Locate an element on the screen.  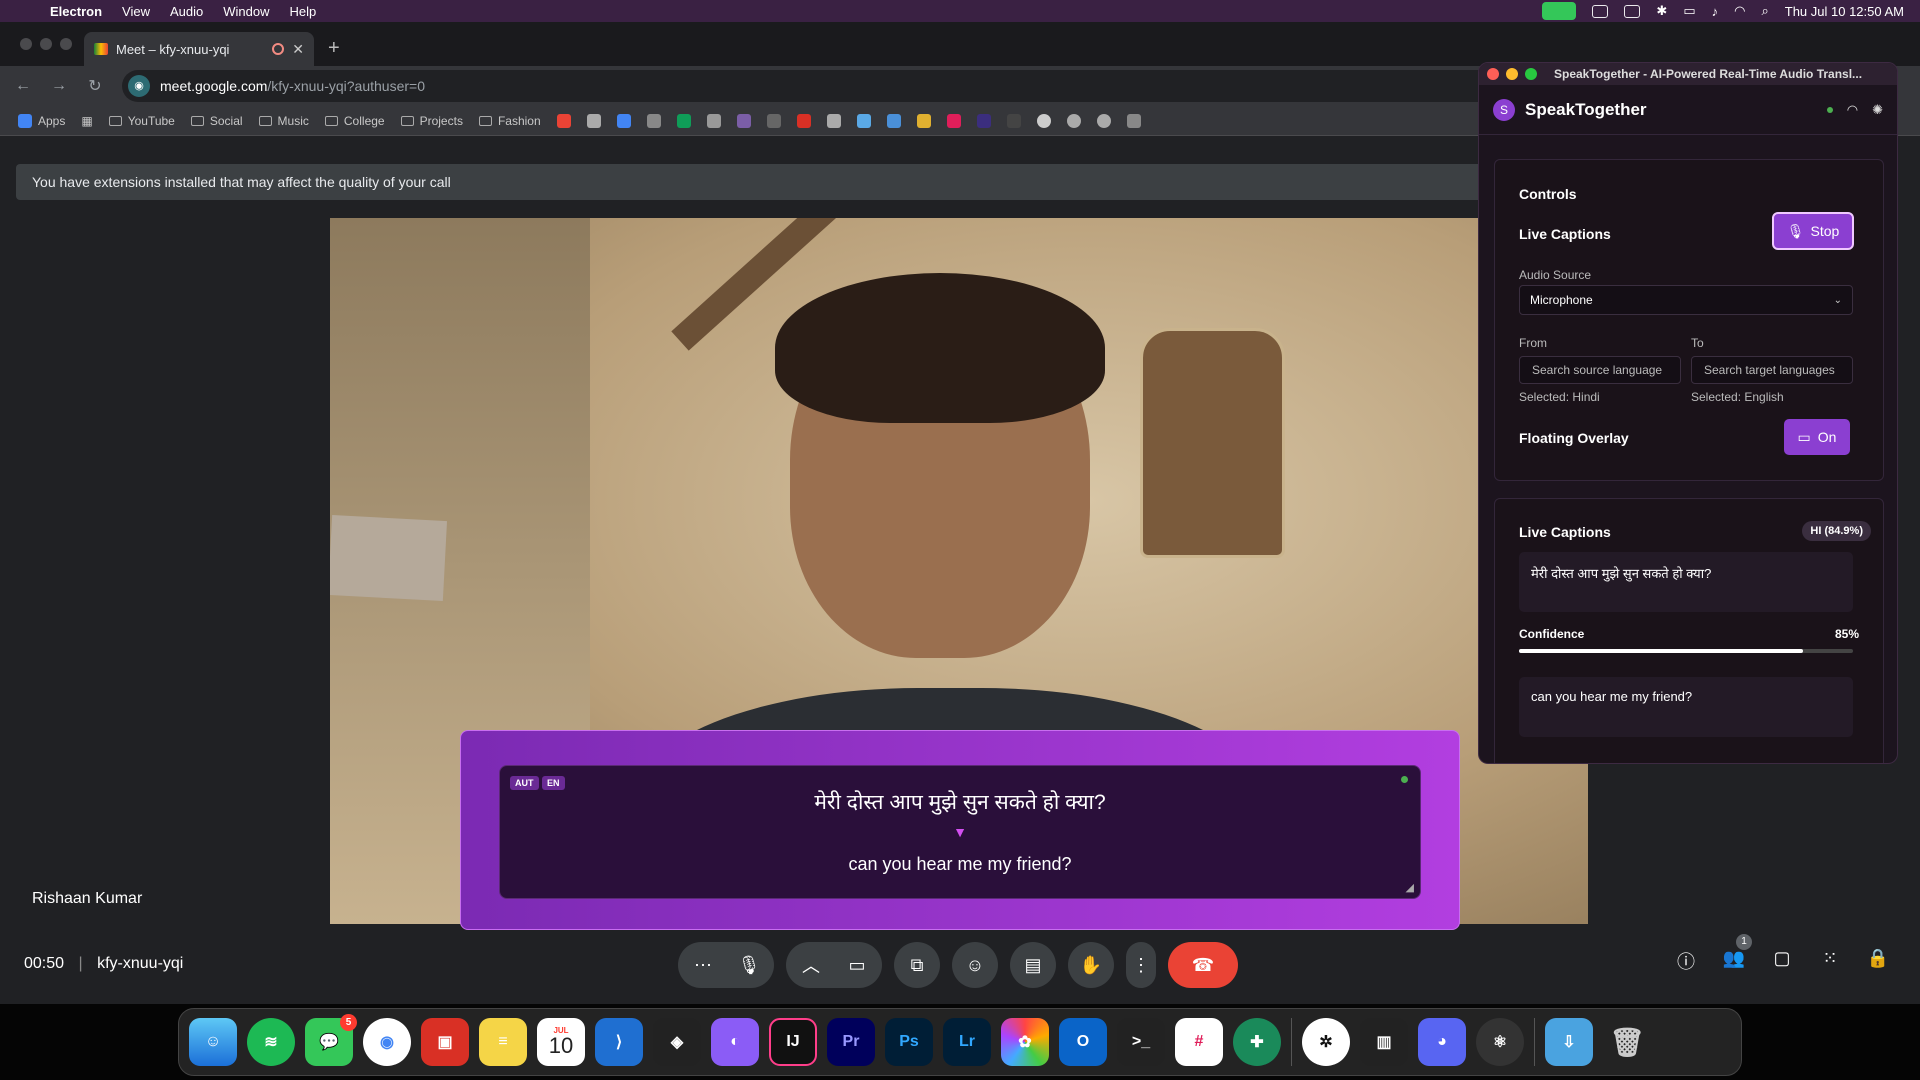
host-controls-icon: 🔒 is located at coordinates (1878, 960).